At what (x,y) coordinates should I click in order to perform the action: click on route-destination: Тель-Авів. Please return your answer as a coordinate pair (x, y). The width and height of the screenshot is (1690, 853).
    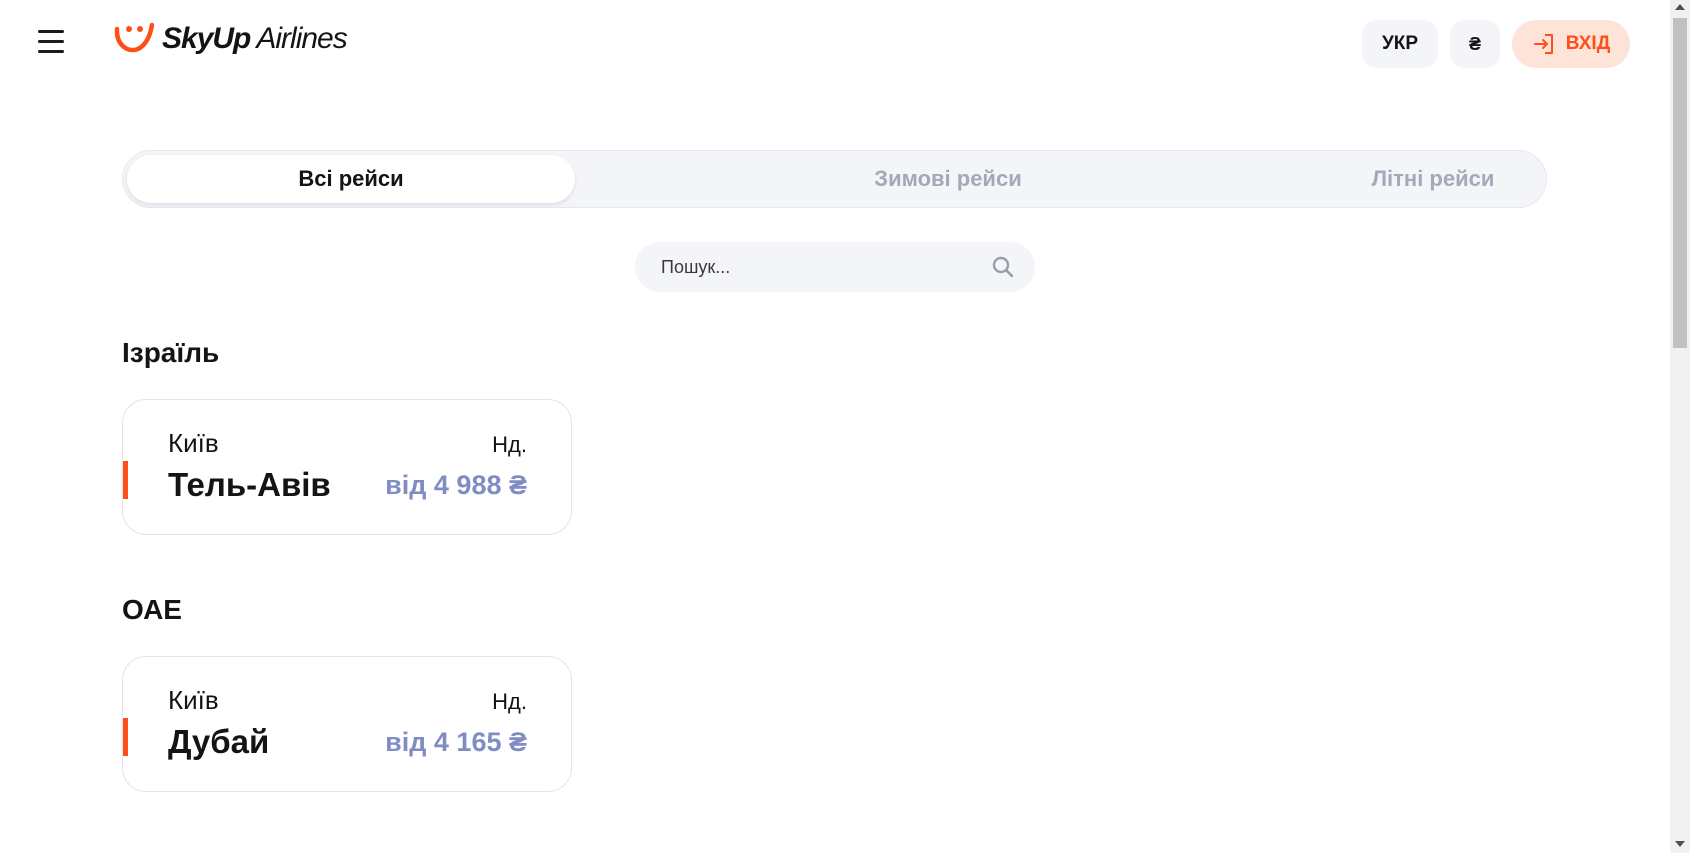
    Looking at the image, I should click on (249, 484).